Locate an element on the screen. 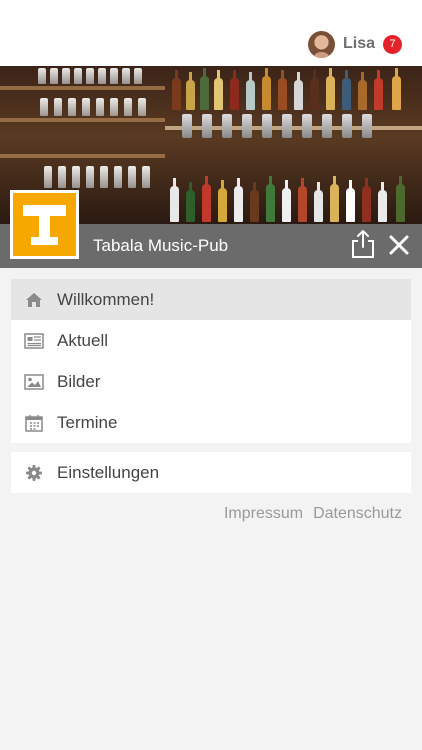 This screenshot has height=750, width=422. image-icon is located at coordinates (34, 381).